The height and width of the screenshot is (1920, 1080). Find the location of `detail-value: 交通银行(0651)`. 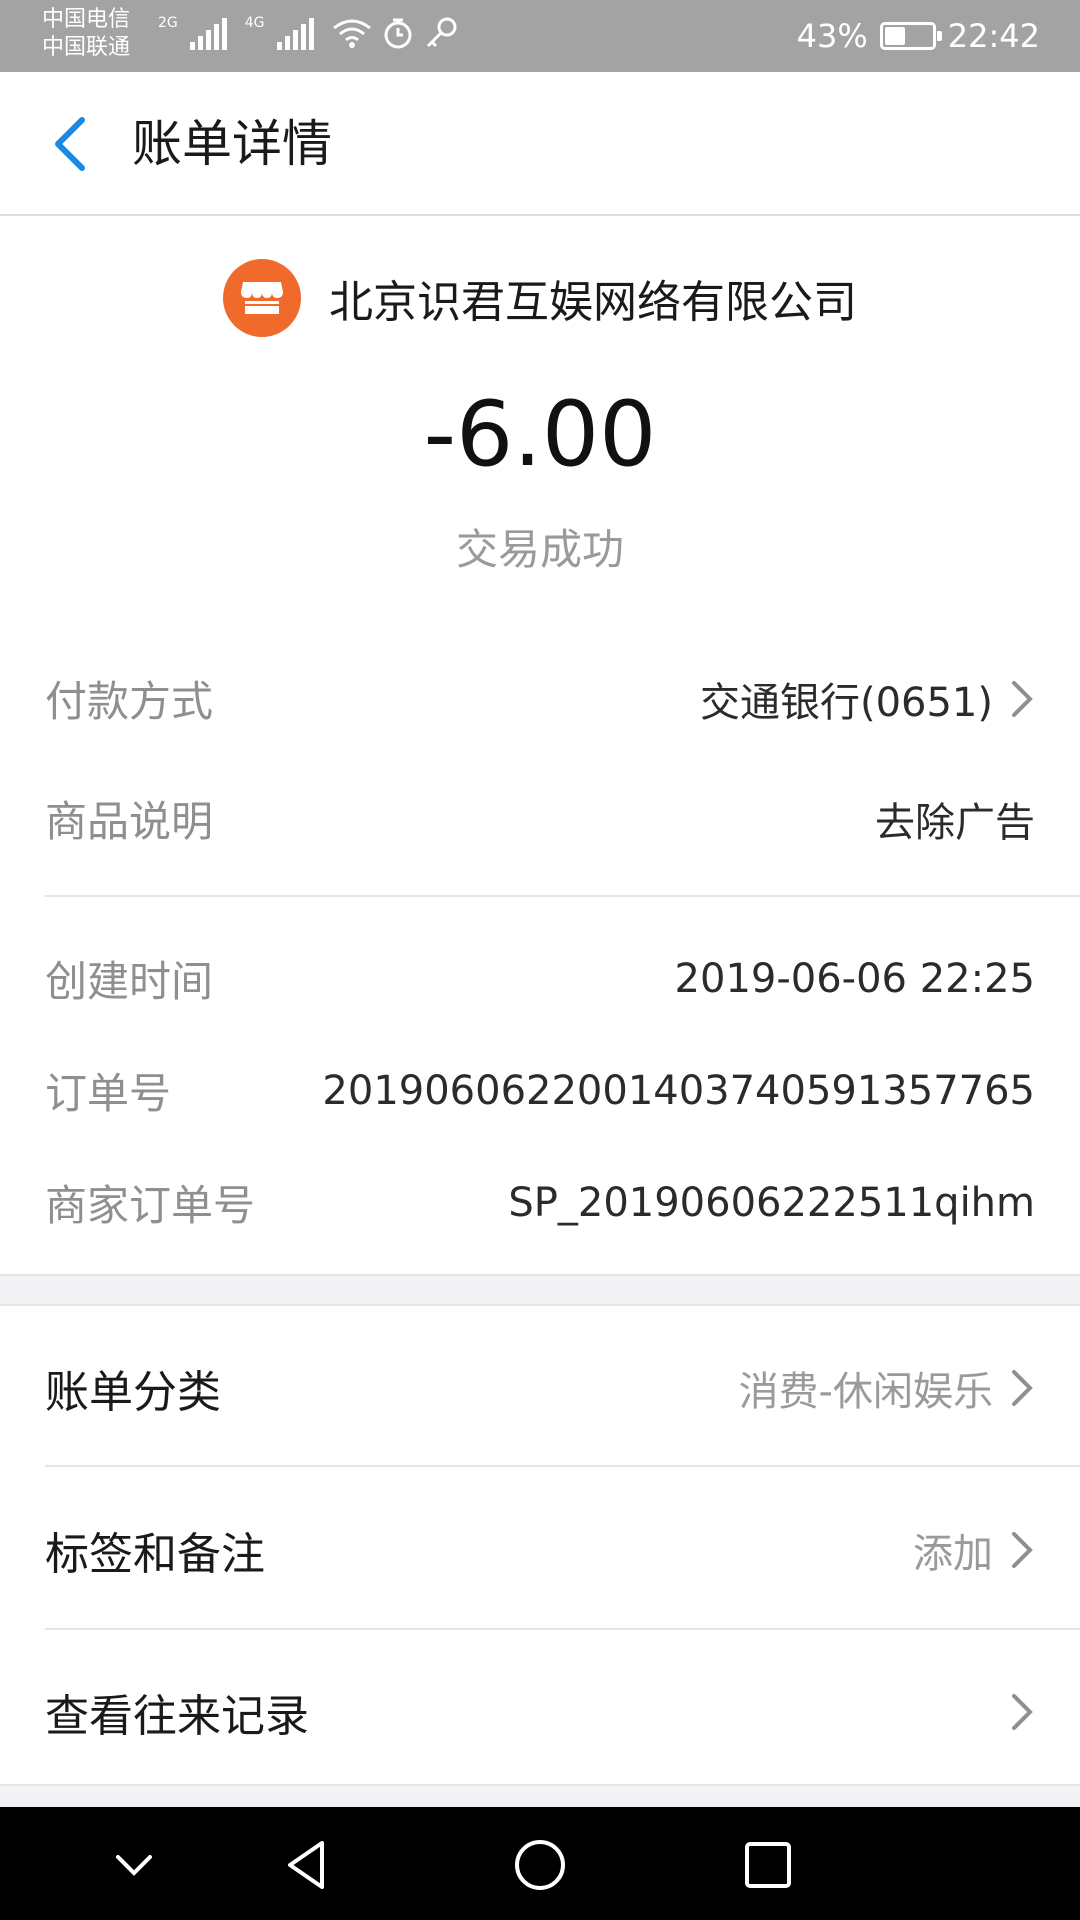

detail-value: 交通银行(0651) is located at coordinates (846, 702).